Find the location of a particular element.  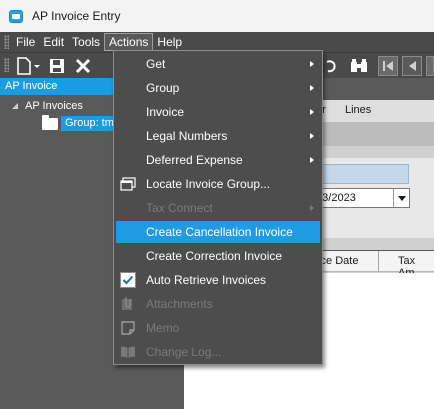

date-dropdown-button is located at coordinates (401, 198).